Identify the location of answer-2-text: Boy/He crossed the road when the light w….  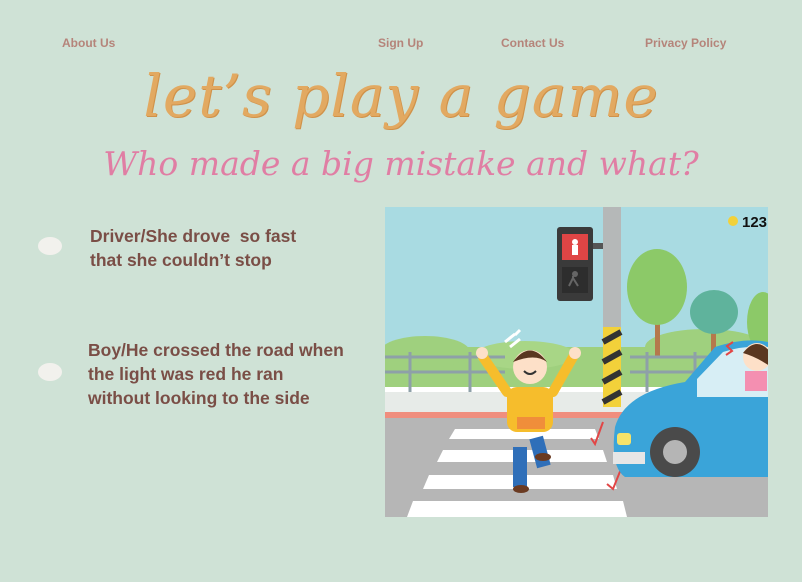
(216, 374).